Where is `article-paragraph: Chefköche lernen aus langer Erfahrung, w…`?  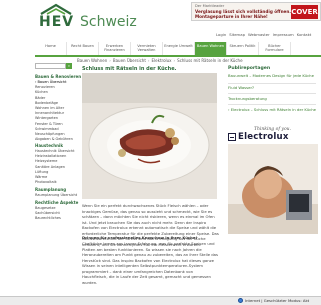
article-paragraph: Chefköche lernen aus langer Erfahrung, w… is located at coordinates (150, 263).